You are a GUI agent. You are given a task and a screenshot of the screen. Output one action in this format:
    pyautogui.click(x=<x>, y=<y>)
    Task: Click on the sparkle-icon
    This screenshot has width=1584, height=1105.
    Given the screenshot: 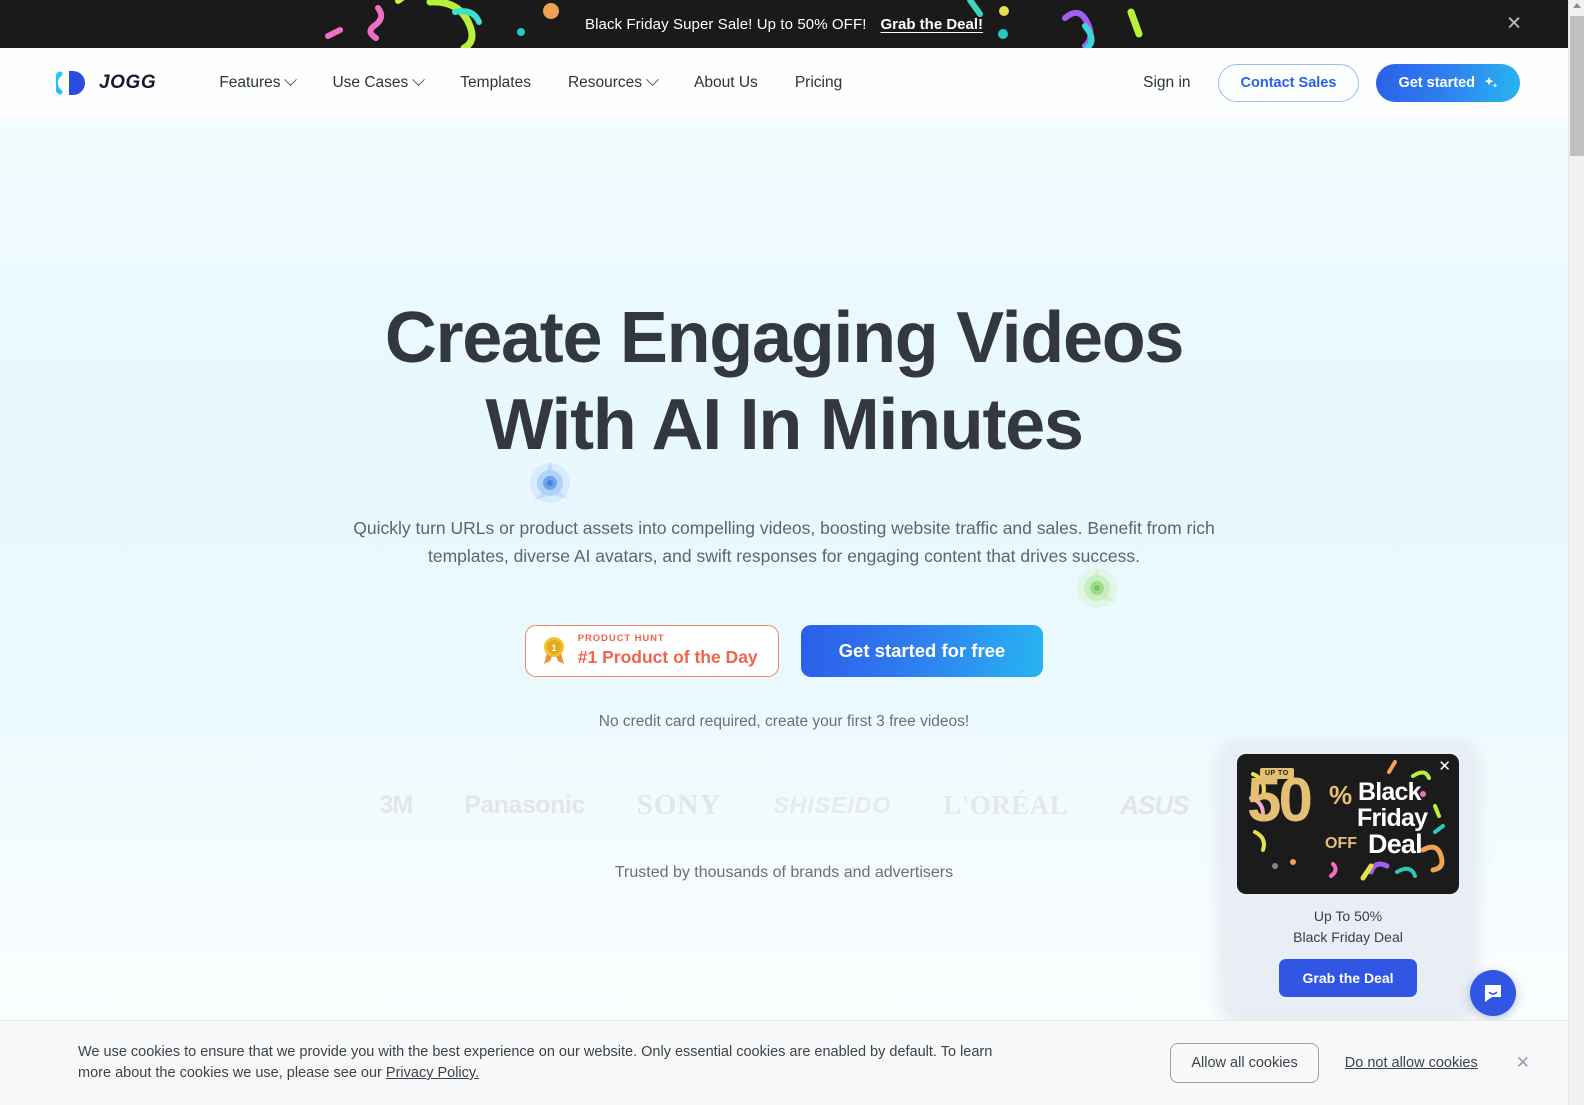 What is the action you would take?
    pyautogui.click(x=1491, y=82)
    